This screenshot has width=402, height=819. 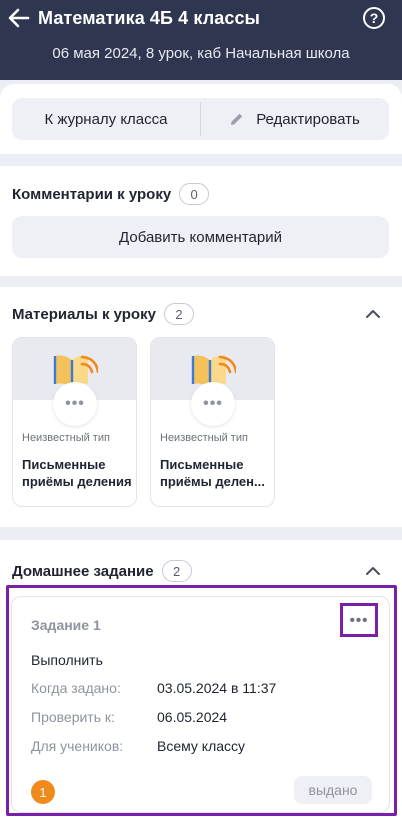 What do you see at coordinates (19, 18) in the screenshot?
I see `back-arrow-icon` at bounding box center [19, 18].